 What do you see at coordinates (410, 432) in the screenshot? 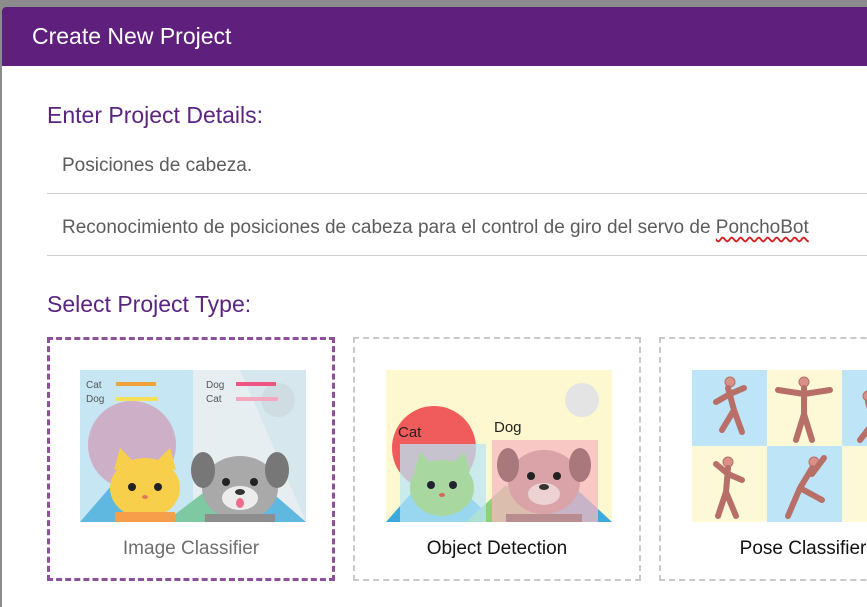
I see `detection-label-cat: Cat` at bounding box center [410, 432].